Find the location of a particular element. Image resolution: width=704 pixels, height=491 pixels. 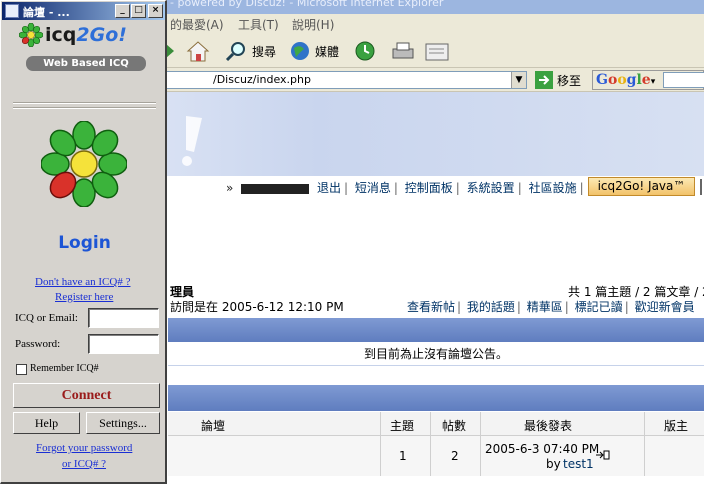

go-arrow-icon is located at coordinates (544, 80).